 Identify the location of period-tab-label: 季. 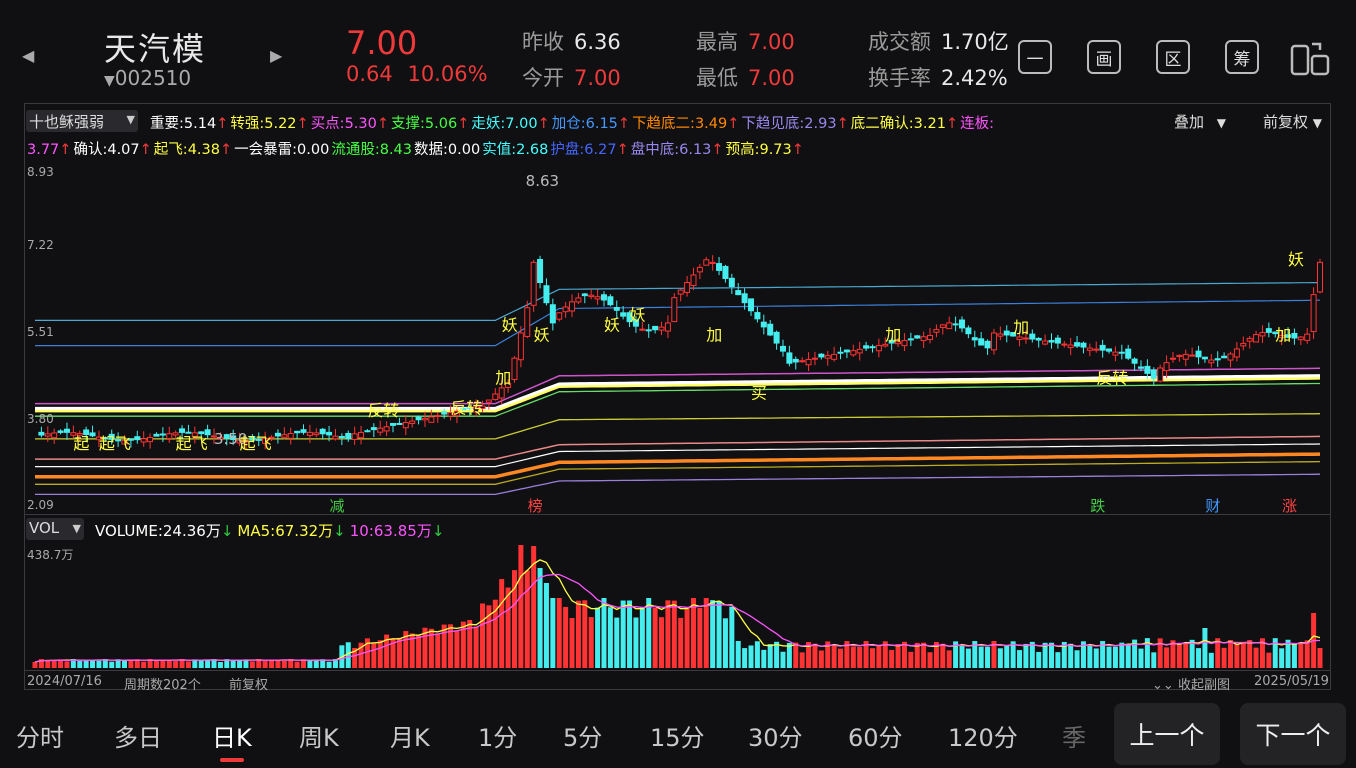
(1074, 738).